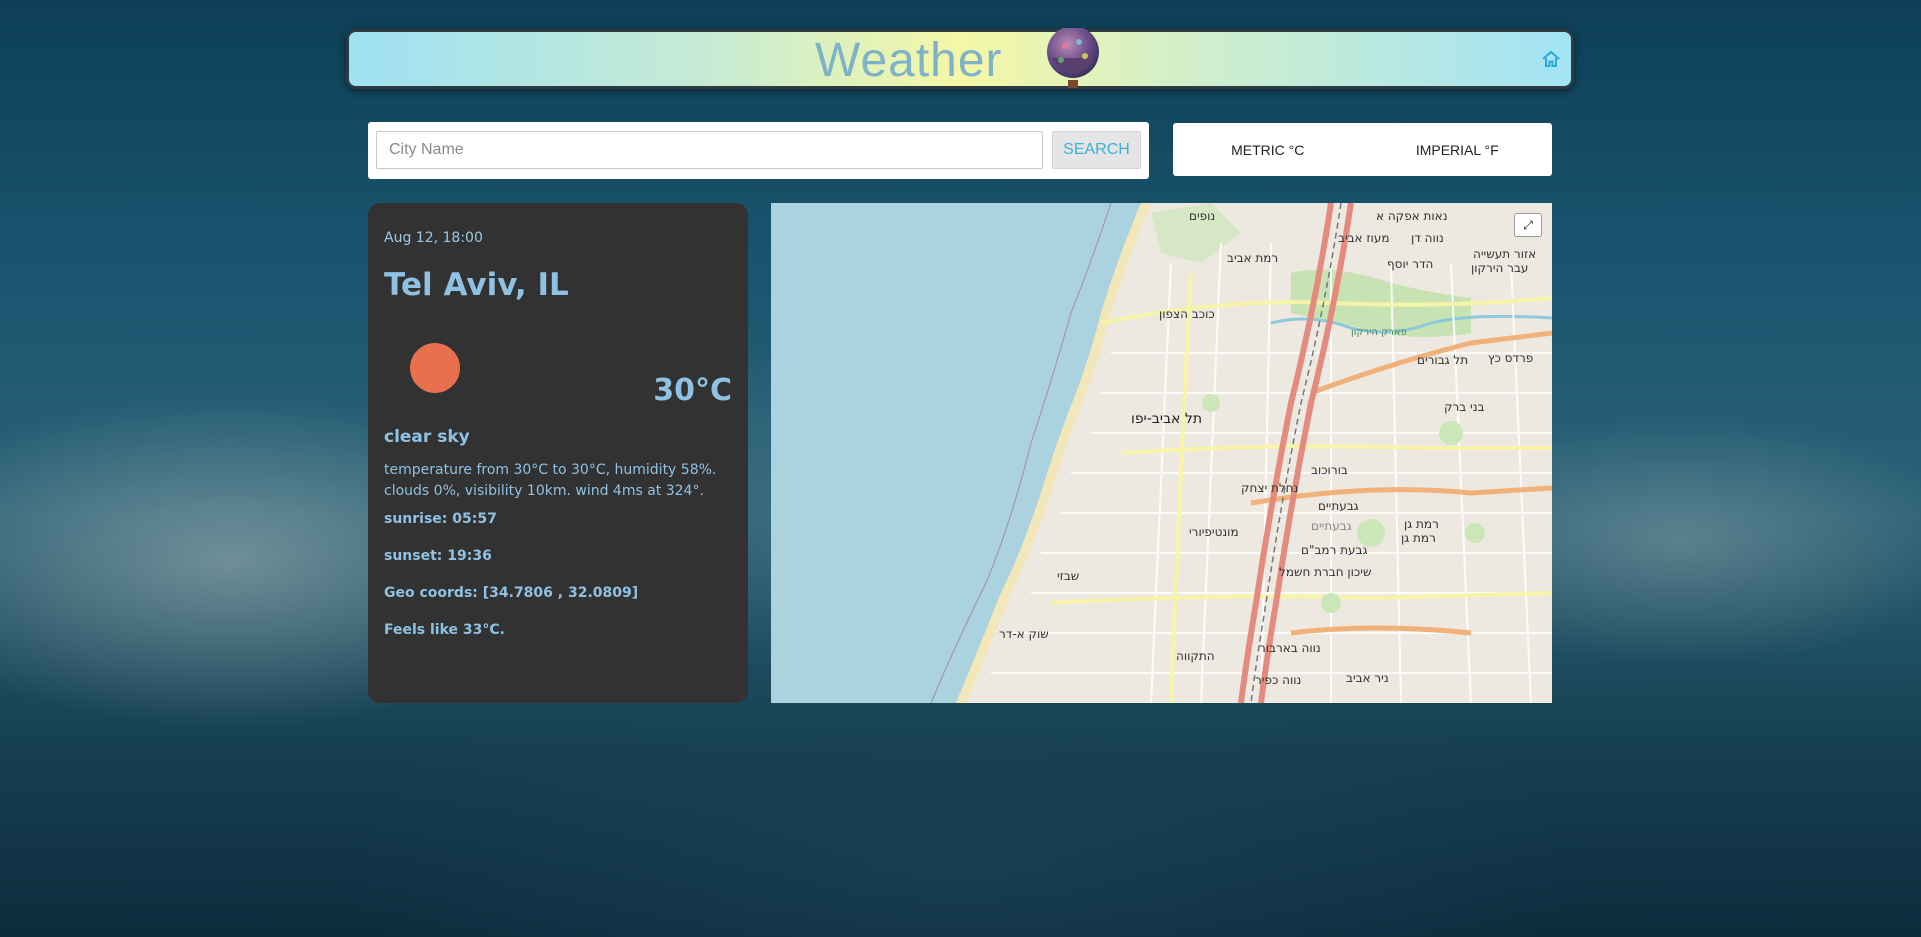  Describe the element at coordinates (476, 285) in the screenshot. I see `city-name: Tel Aviv, IL` at that location.